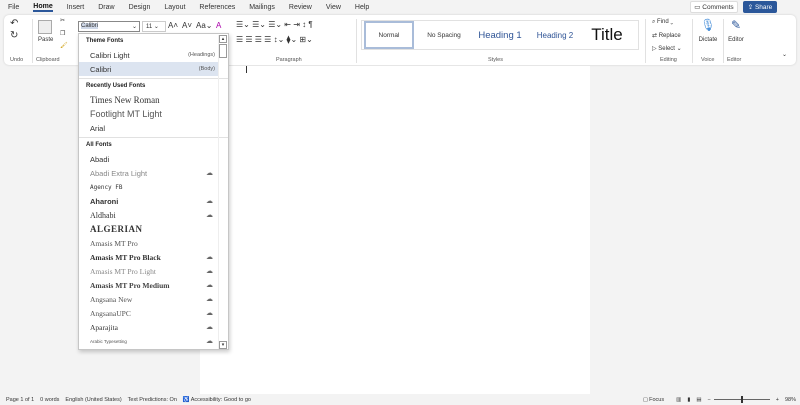 The height and width of the screenshot is (405, 800). What do you see at coordinates (709, 400) in the screenshot?
I see `zoom-out-button: −` at bounding box center [709, 400].